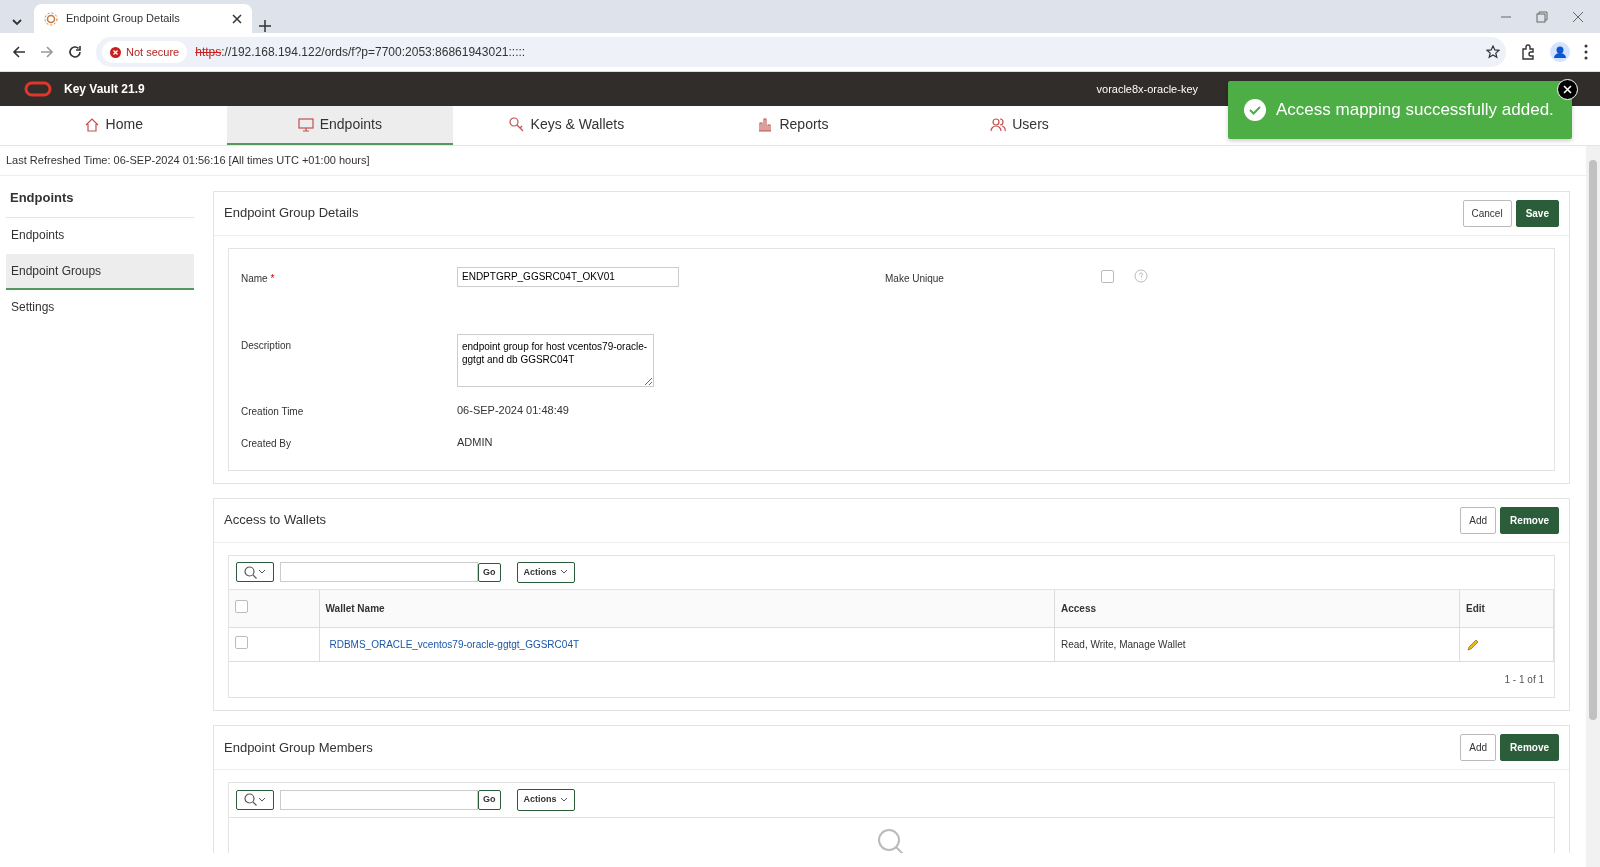 The height and width of the screenshot is (867, 1600). Describe the element at coordinates (555, 360) in the screenshot. I see `description-field: endpoint group for host vcentos79-oracle-ggtgt and db GGSRC04T` at that location.